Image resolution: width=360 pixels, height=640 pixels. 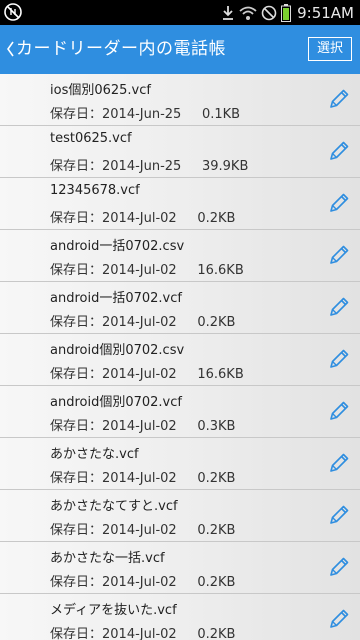 What do you see at coordinates (114, 506) in the screenshot?
I see `file-name: あかさたなてすと.vcf` at bounding box center [114, 506].